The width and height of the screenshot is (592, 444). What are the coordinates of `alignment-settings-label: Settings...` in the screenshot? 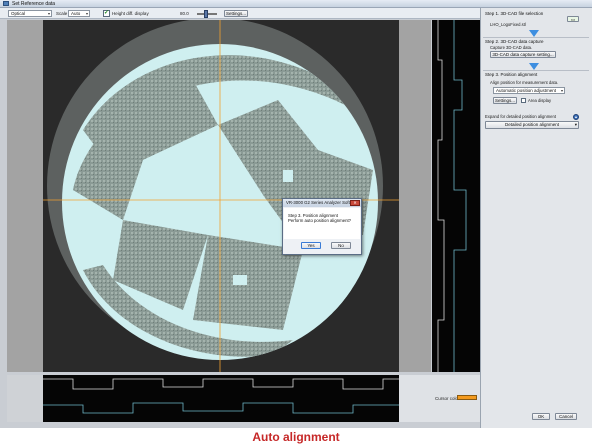 It's located at (504, 100).